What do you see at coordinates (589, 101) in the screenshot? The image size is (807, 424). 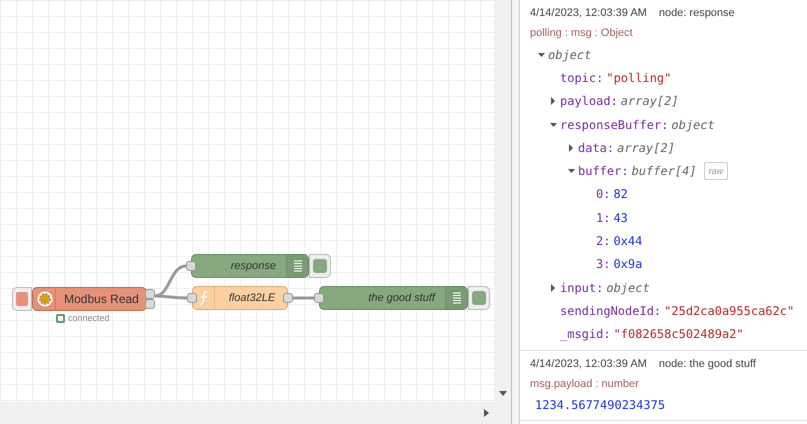 I see `property-key: payload:` at bounding box center [589, 101].